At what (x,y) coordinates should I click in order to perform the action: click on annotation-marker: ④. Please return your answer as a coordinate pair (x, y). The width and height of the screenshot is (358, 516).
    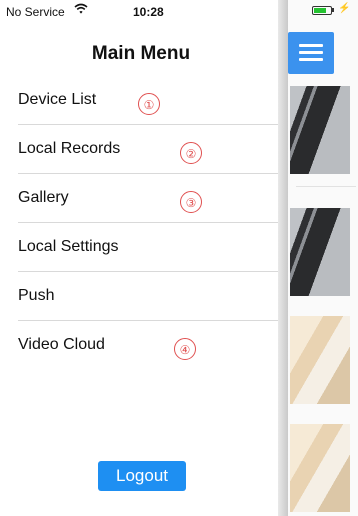
    Looking at the image, I should click on (185, 349).